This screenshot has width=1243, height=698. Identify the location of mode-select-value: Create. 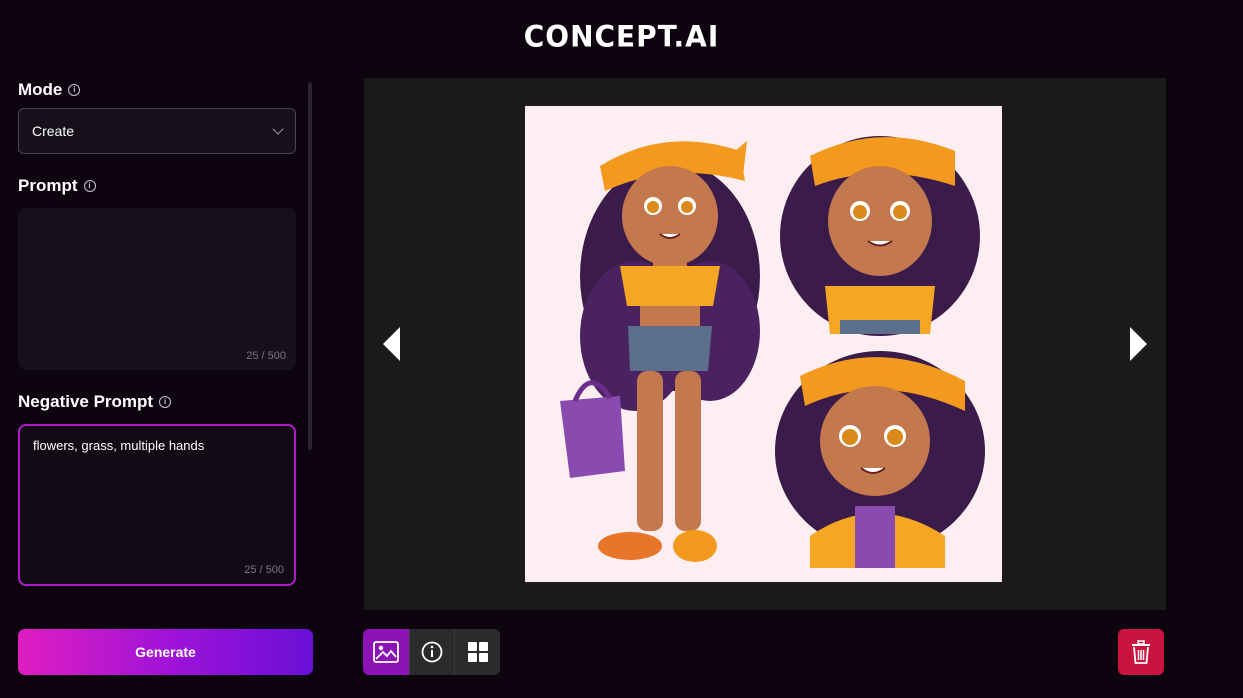
(53, 131).